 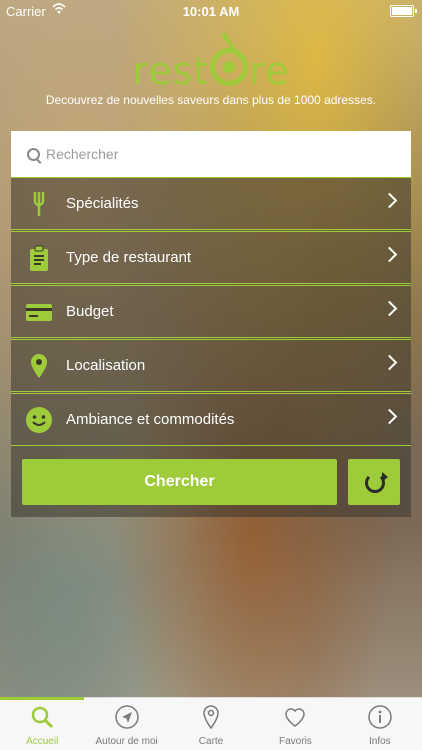 I want to click on navigation-arrow-icon, so click(x=126, y=717).